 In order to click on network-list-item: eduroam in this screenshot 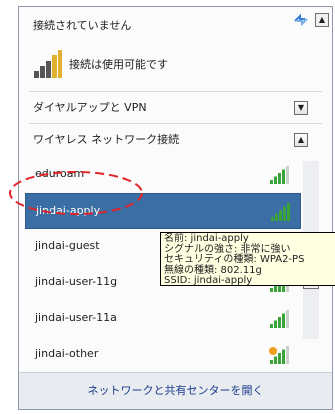, I will do `click(163, 175)`.